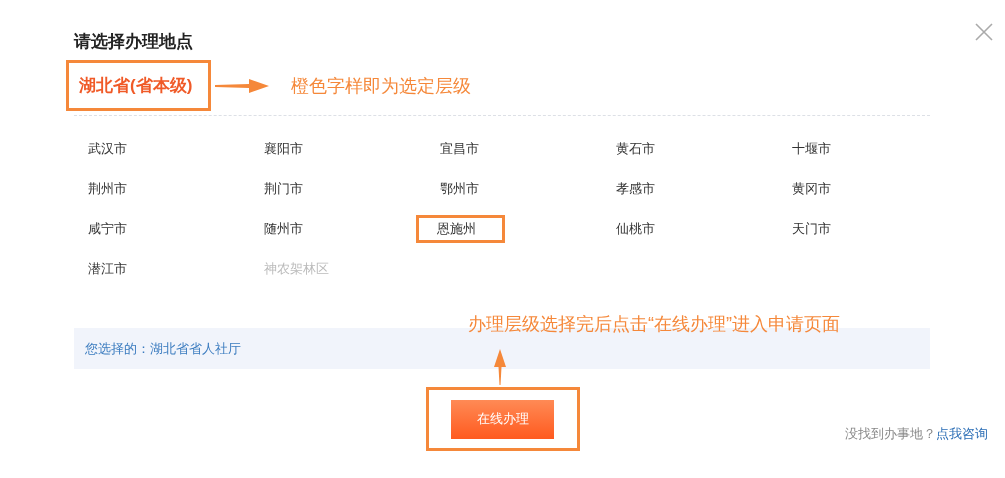 The image size is (1005, 478). Describe the element at coordinates (107, 269) in the screenshot. I see `city-option: 潜江市` at that location.